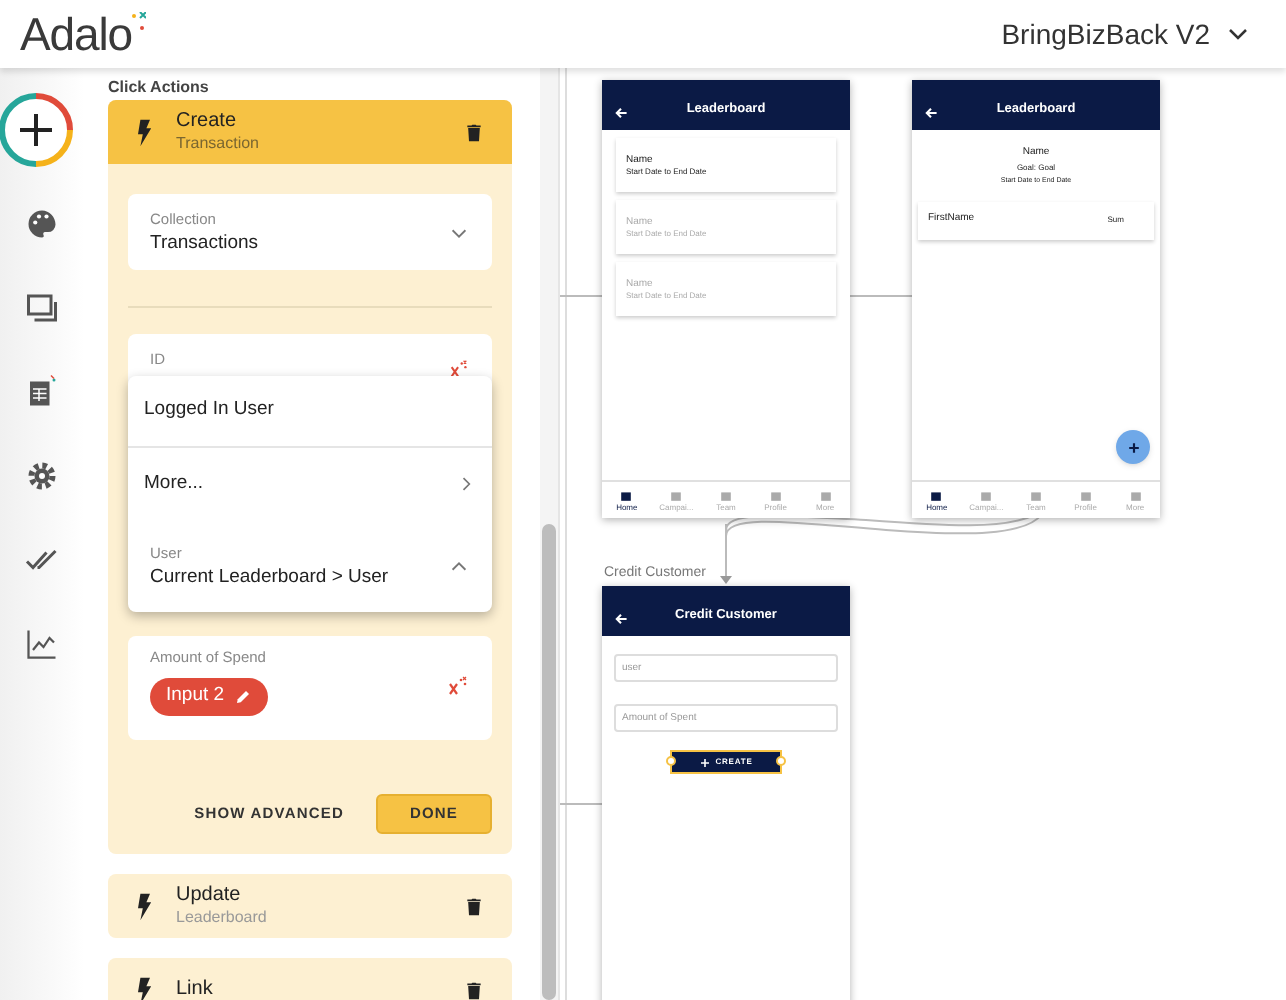  I want to click on action-title: Link, so click(195, 990).